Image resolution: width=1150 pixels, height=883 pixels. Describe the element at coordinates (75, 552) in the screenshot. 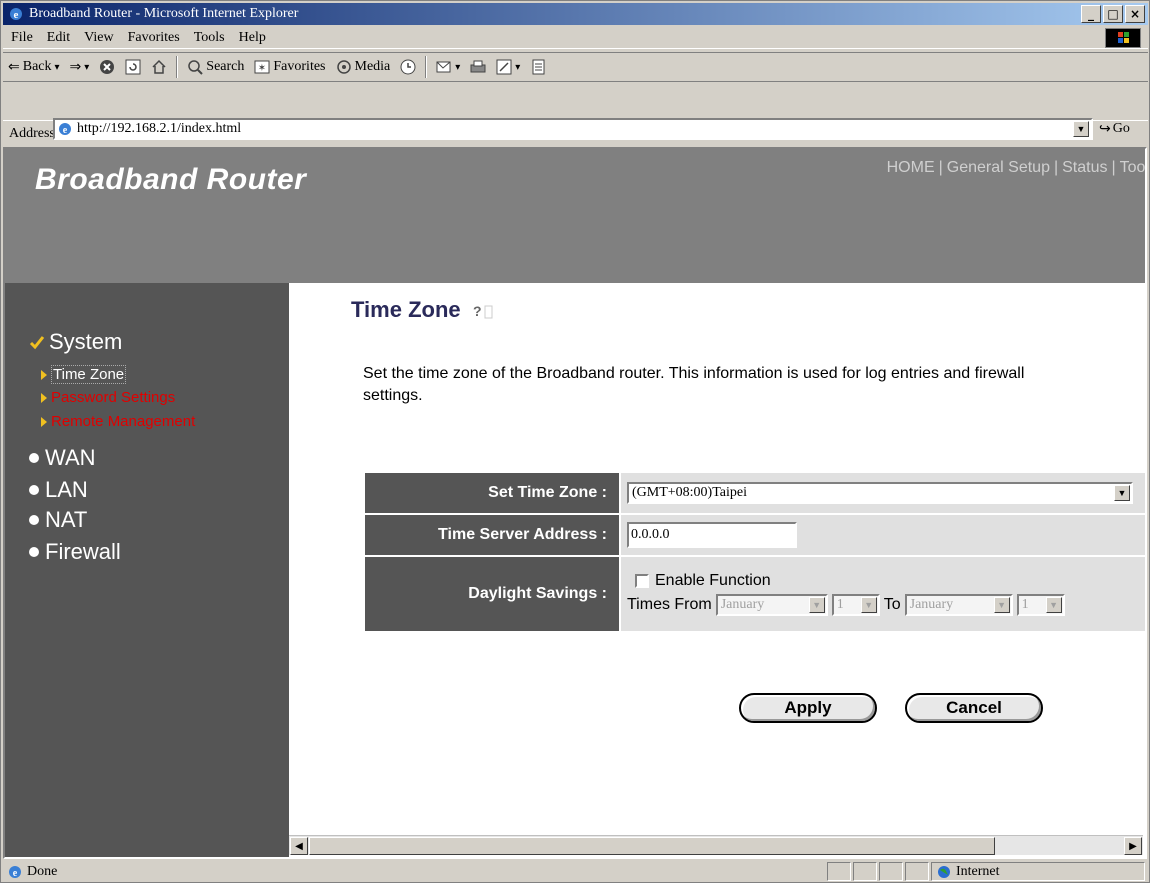

I see `sidebar-item-firewall: Firewall` at that location.